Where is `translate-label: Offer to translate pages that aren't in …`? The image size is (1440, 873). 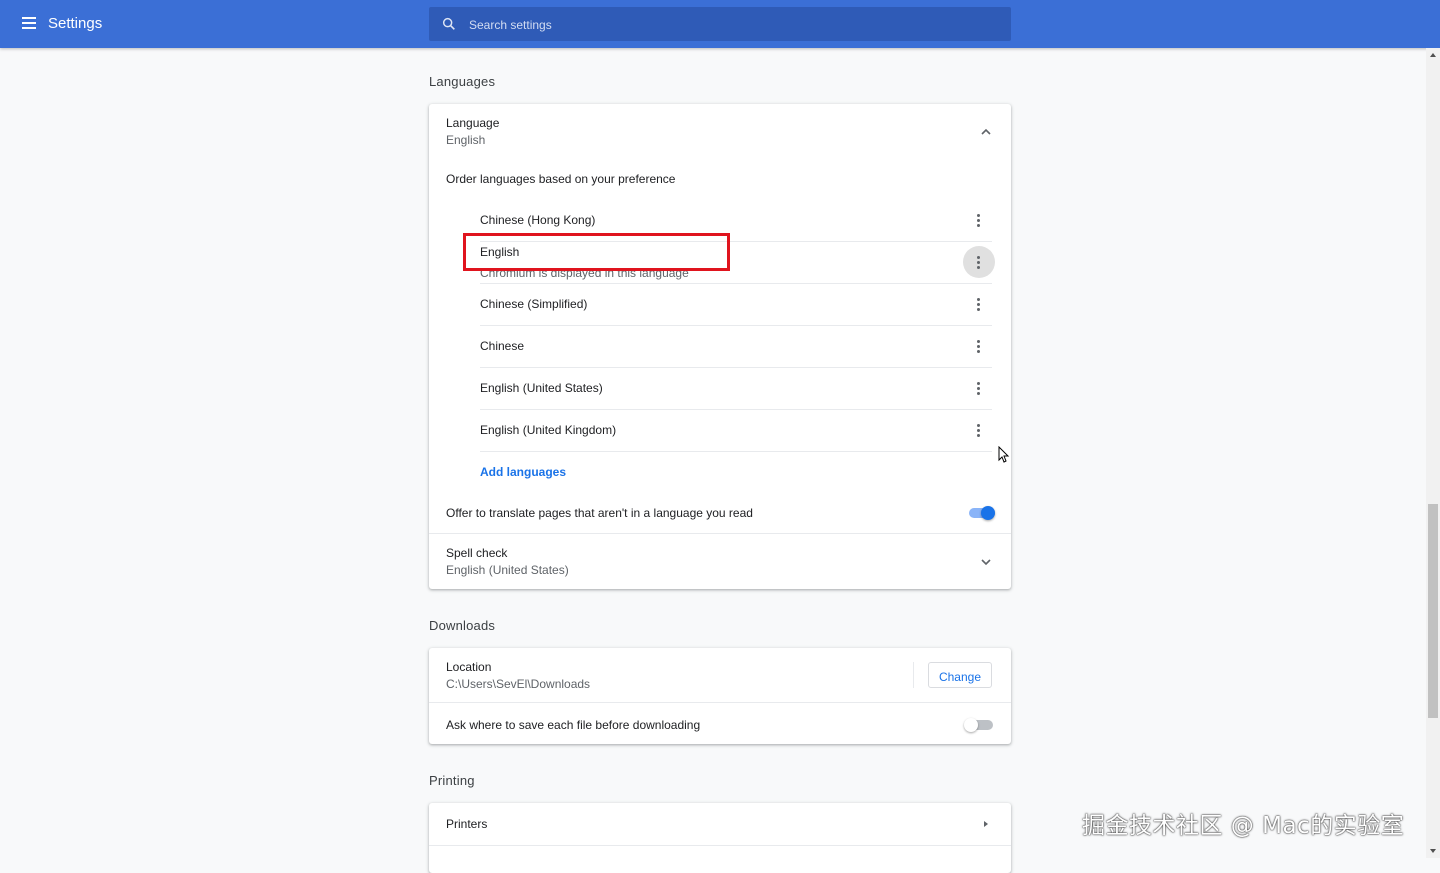
translate-label: Offer to translate pages that aren't in … is located at coordinates (599, 513).